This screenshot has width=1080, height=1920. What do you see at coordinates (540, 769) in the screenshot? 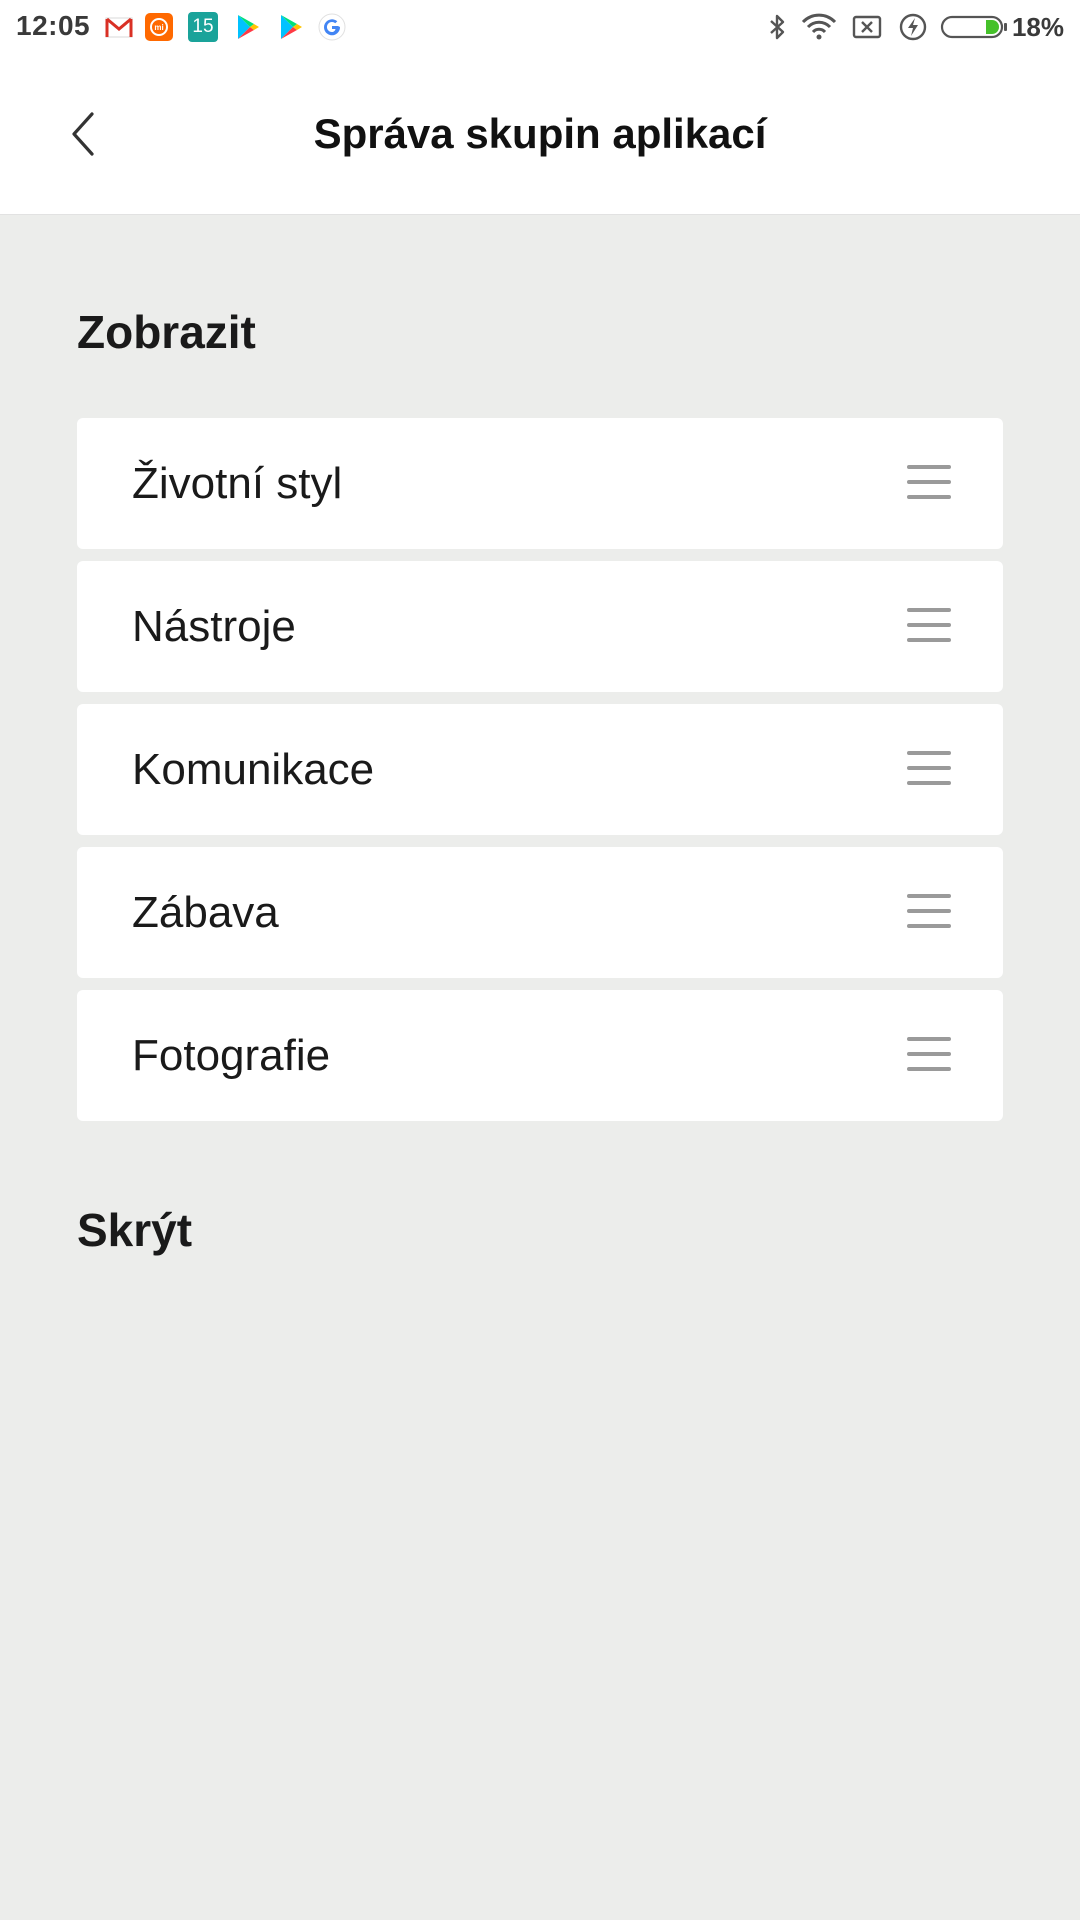
I see `list-item: Komunikace` at bounding box center [540, 769].